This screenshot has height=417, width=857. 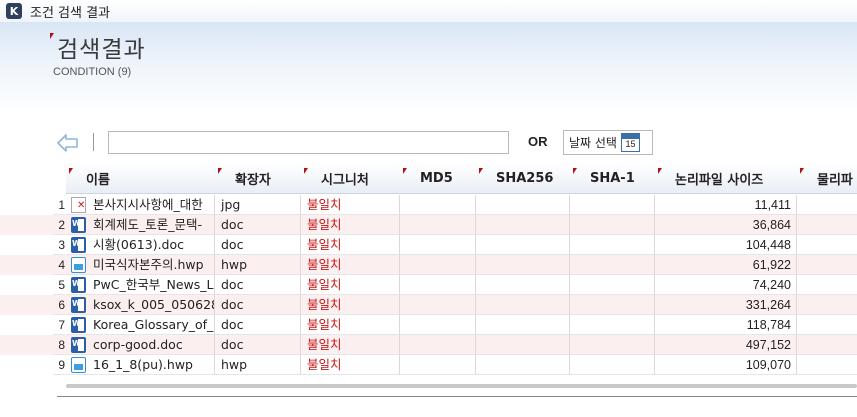 What do you see at coordinates (438, 178) in the screenshot?
I see `column-header-md5: MD5` at bounding box center [438, 178].